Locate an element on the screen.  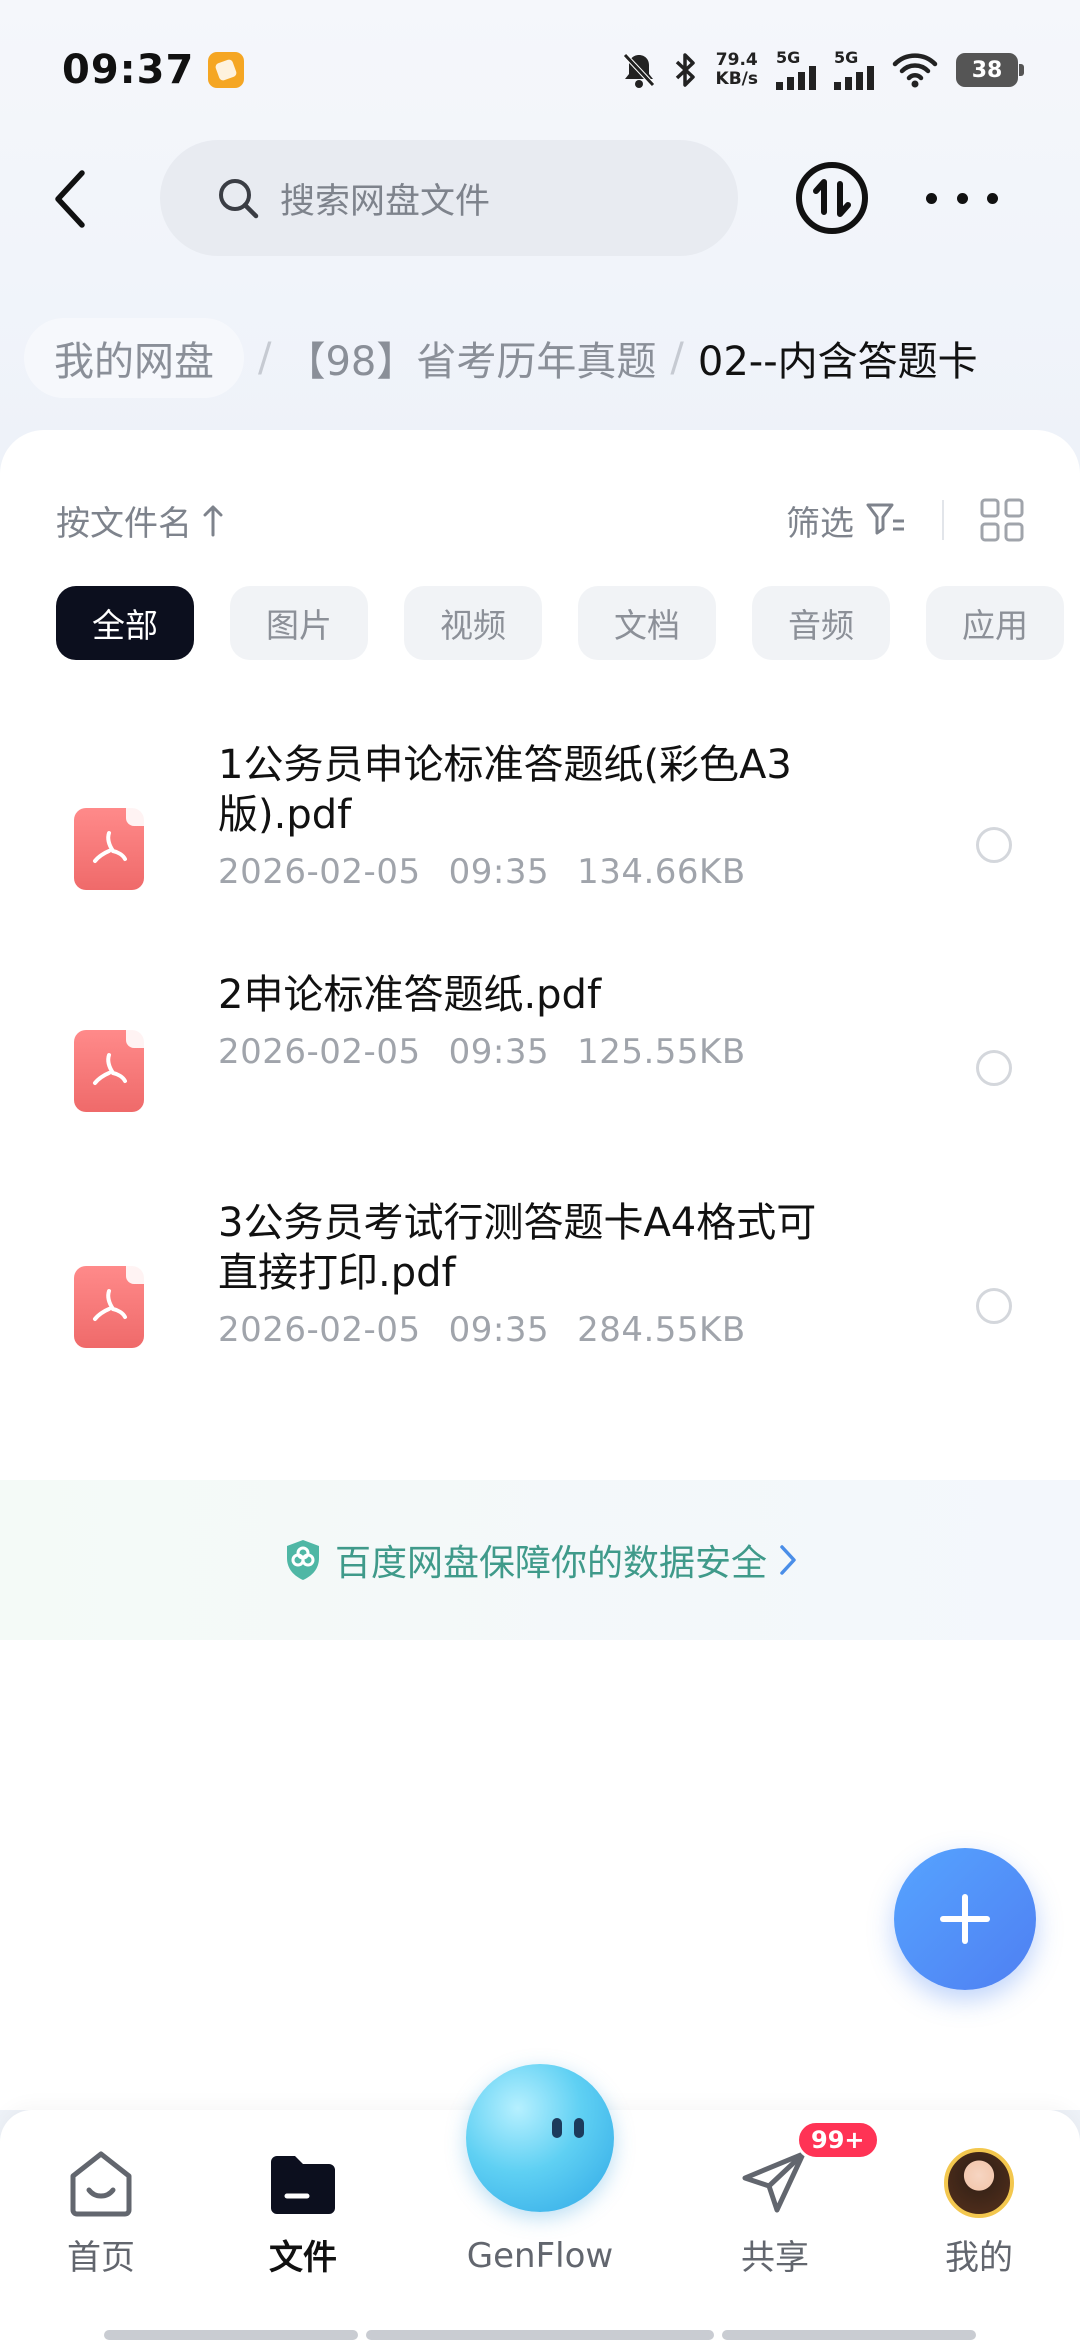
sort-by-name-button: 按文件名 is located at coordinates (124, 520).